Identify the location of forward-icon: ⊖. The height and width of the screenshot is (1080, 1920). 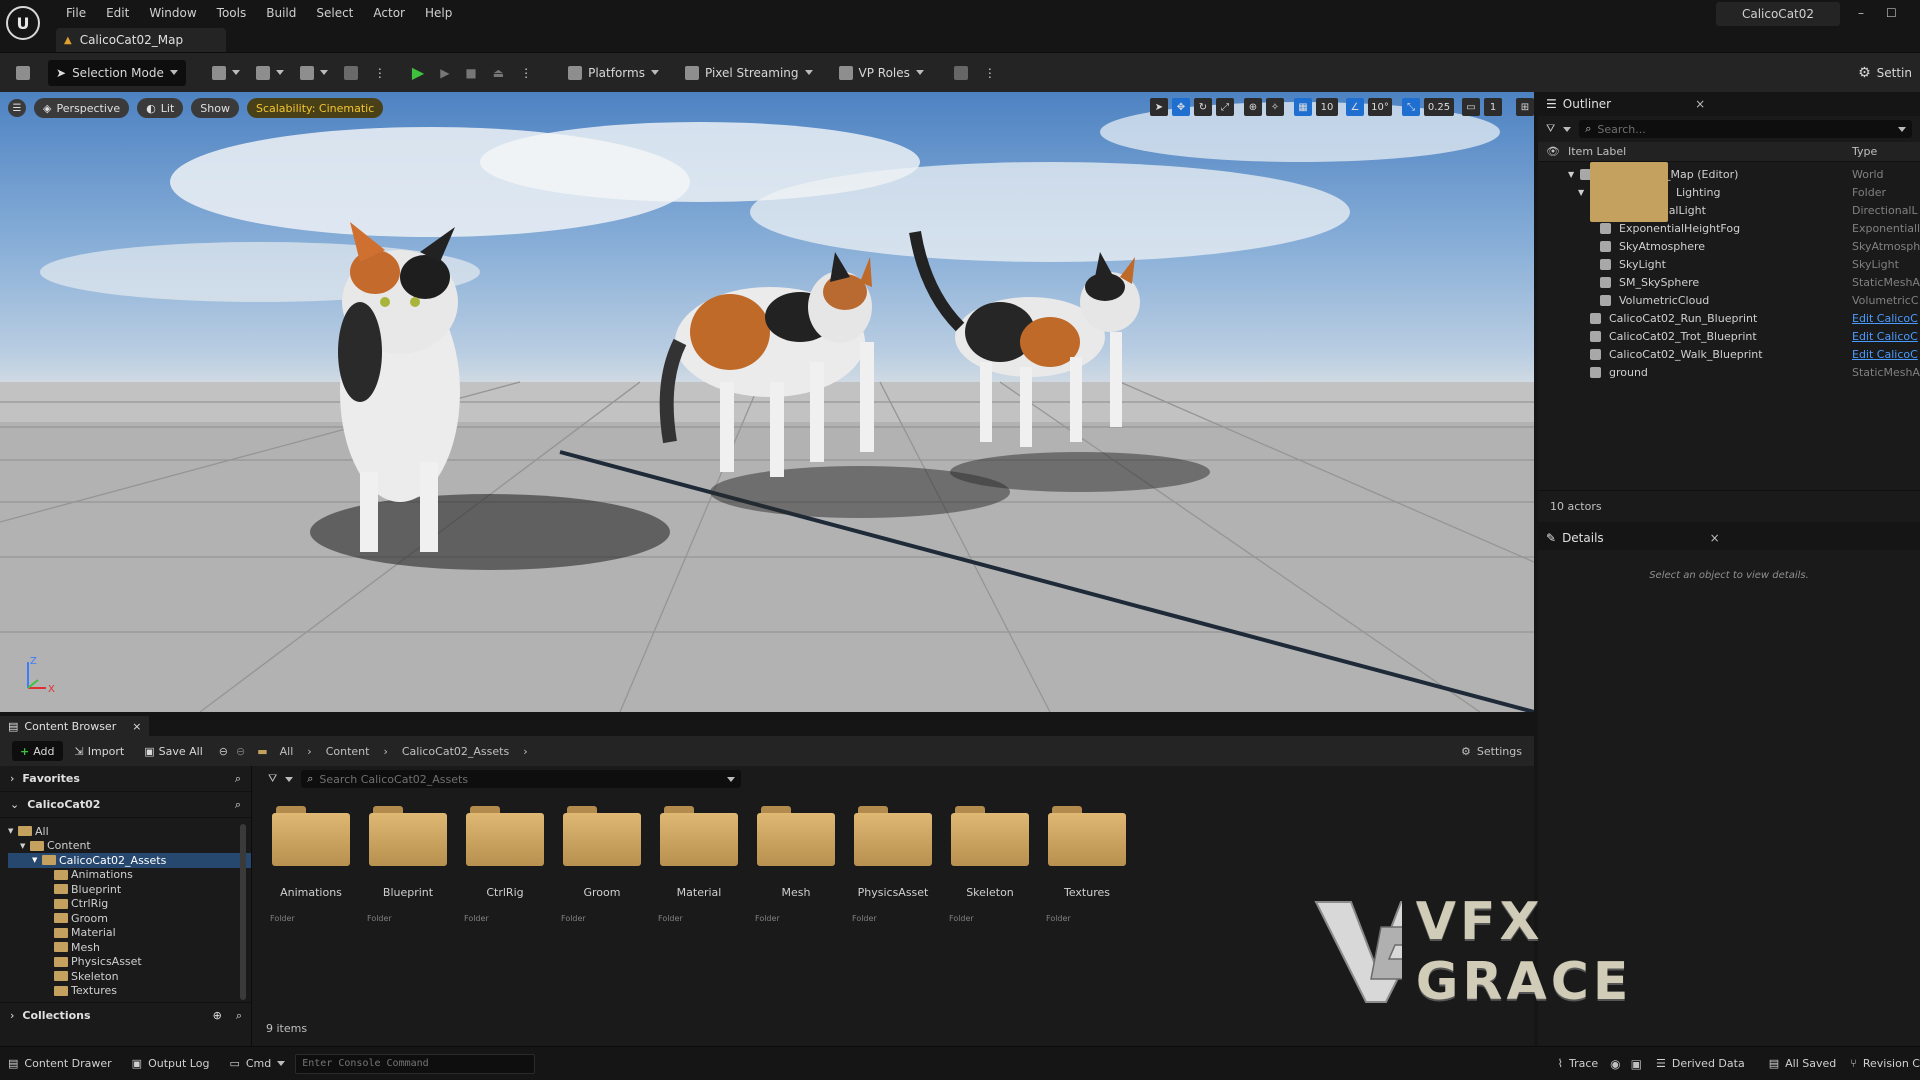
(240, 751).